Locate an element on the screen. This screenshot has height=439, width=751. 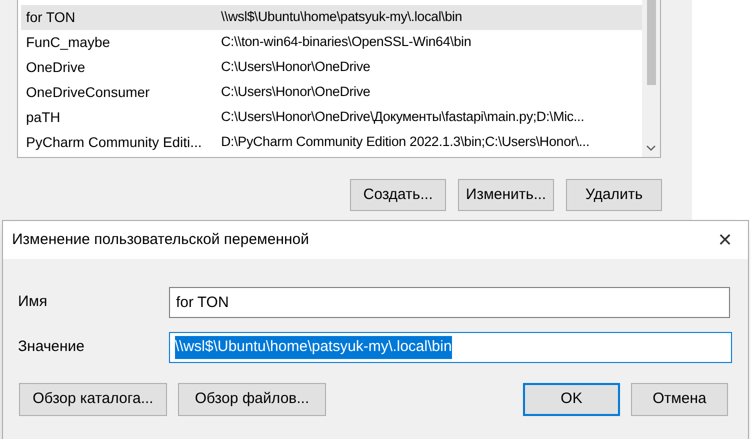
scrollbar is located at coordinates (651, 78).